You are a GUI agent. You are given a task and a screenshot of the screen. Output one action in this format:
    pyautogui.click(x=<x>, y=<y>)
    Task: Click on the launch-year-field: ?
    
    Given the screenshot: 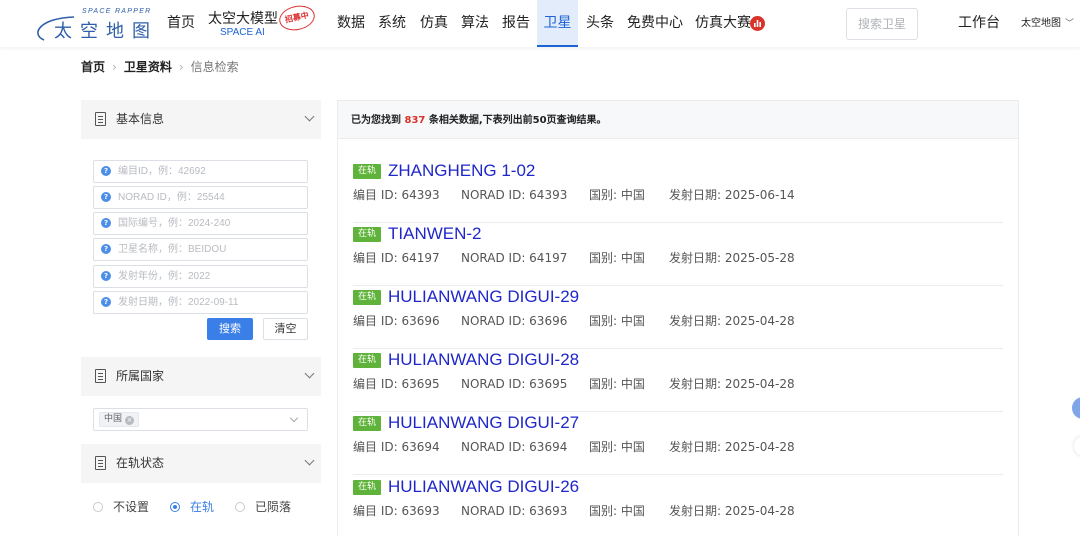 What is the action you would take?
    pyautogui.click(x=200, y=276)
    